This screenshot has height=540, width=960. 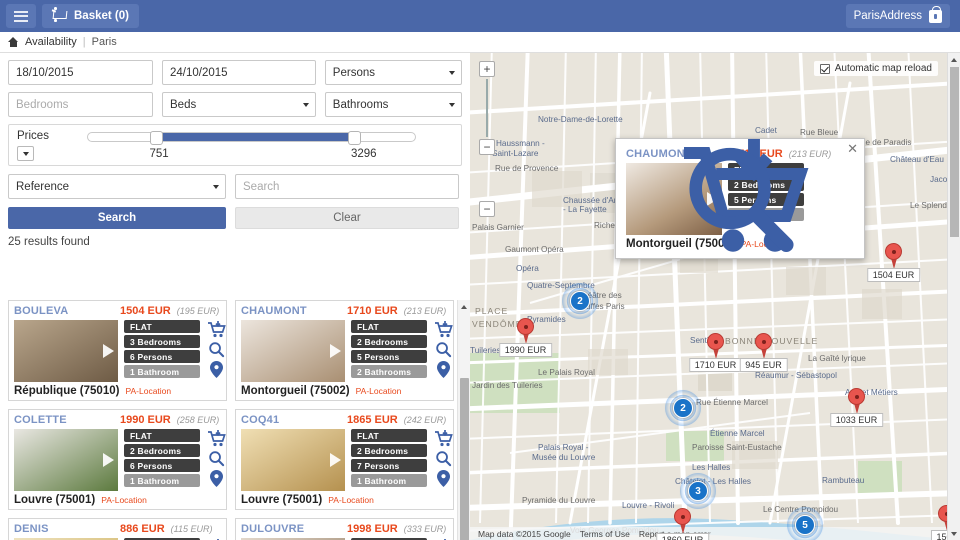 I want to click on beds-select: Beds, so click(x=239, y=104).